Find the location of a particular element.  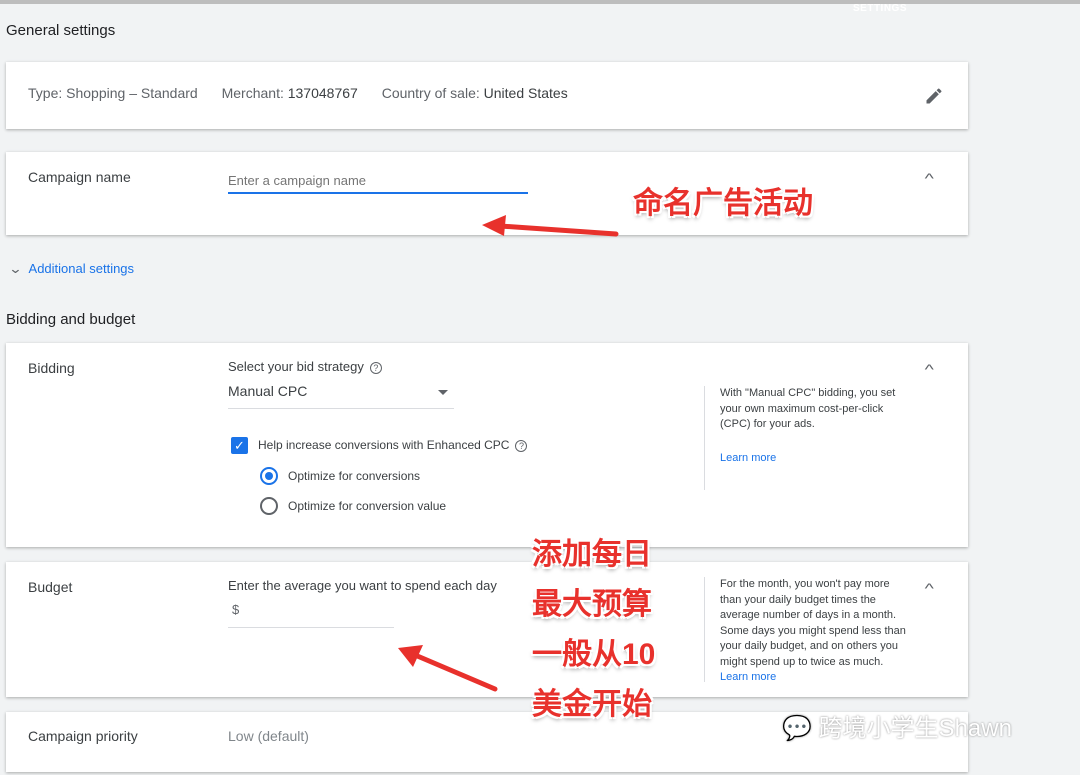

general-settings-heading: General settings is located at coordinates (61, 30).